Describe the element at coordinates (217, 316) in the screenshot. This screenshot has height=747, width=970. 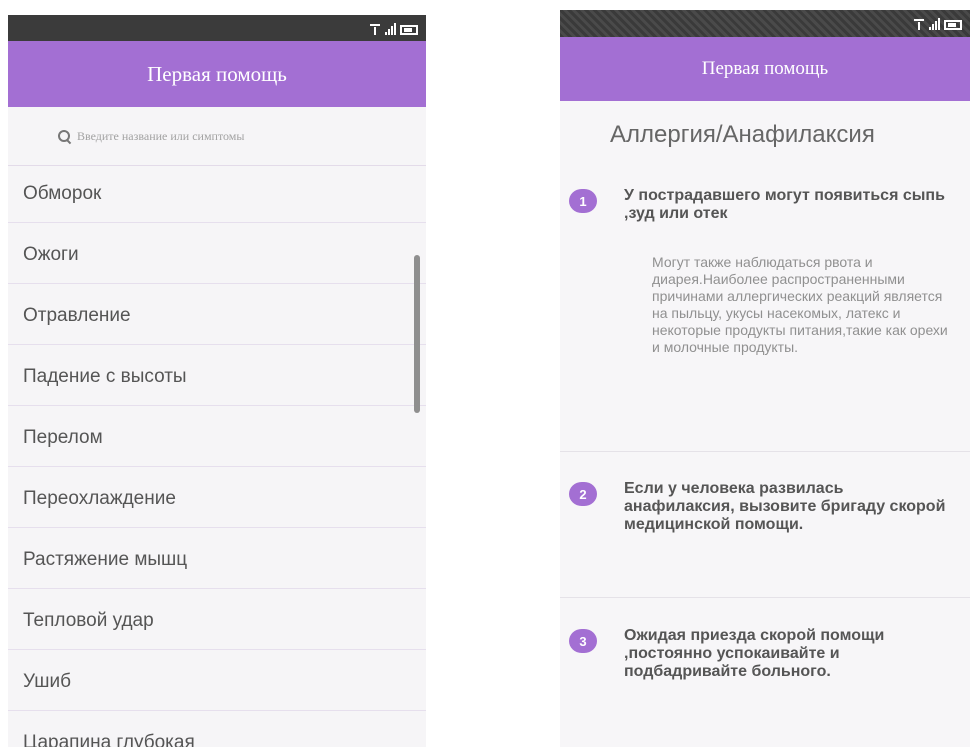
I see `list-item: Отравление` at that location.